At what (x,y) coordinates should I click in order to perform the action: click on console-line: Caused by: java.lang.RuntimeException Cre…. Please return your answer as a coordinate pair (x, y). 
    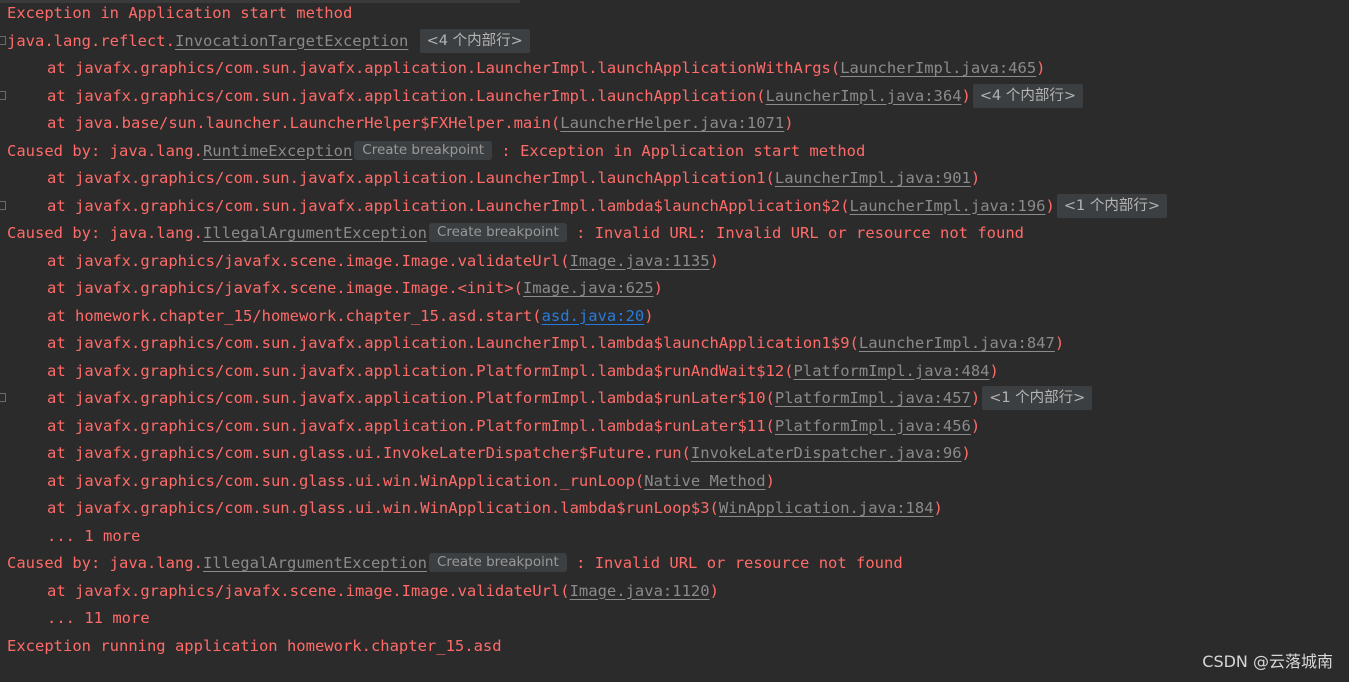
    Looking at the image, I should click on (674, 152).